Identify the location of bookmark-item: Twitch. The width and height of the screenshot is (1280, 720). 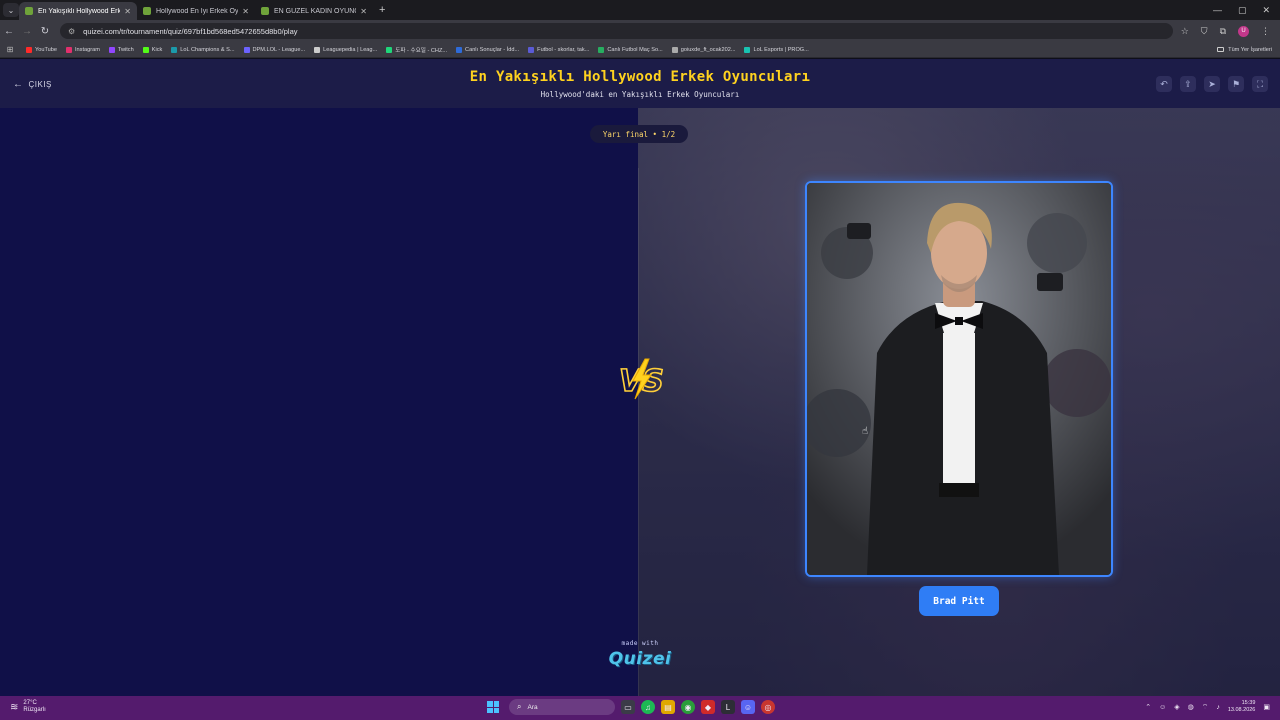
(121, 49).